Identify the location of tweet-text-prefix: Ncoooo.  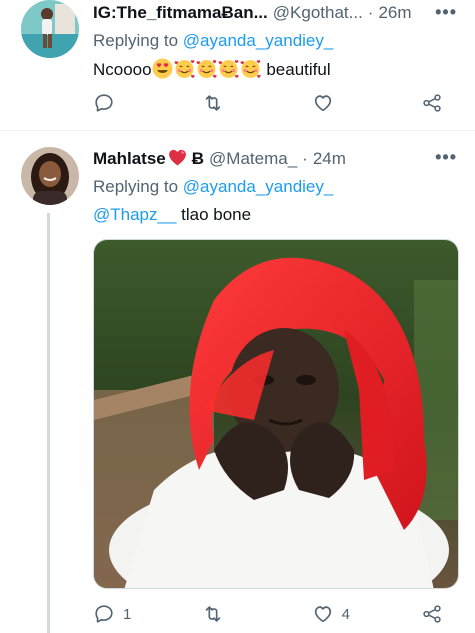
(122, 69).